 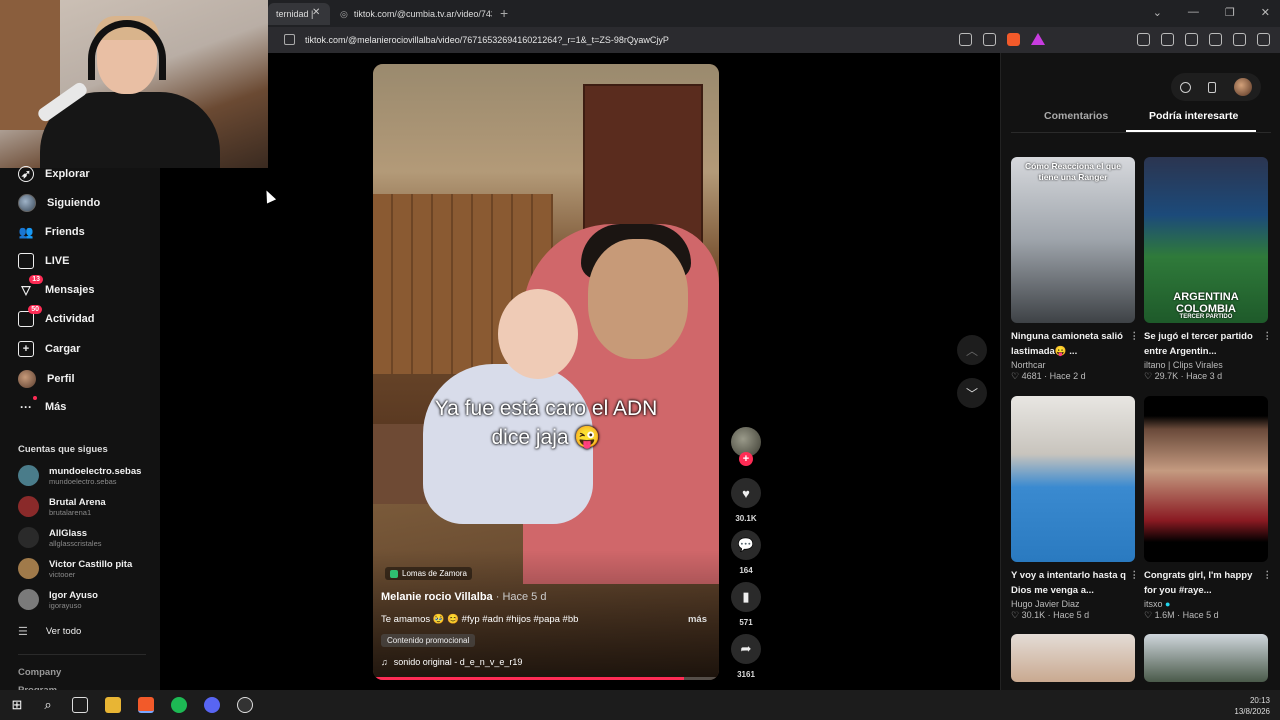 What do you see at coordinates (42, 405) in the screenshot?
I see `sidebar-item-mas: ··· Más` at bounding box center [42, 405].